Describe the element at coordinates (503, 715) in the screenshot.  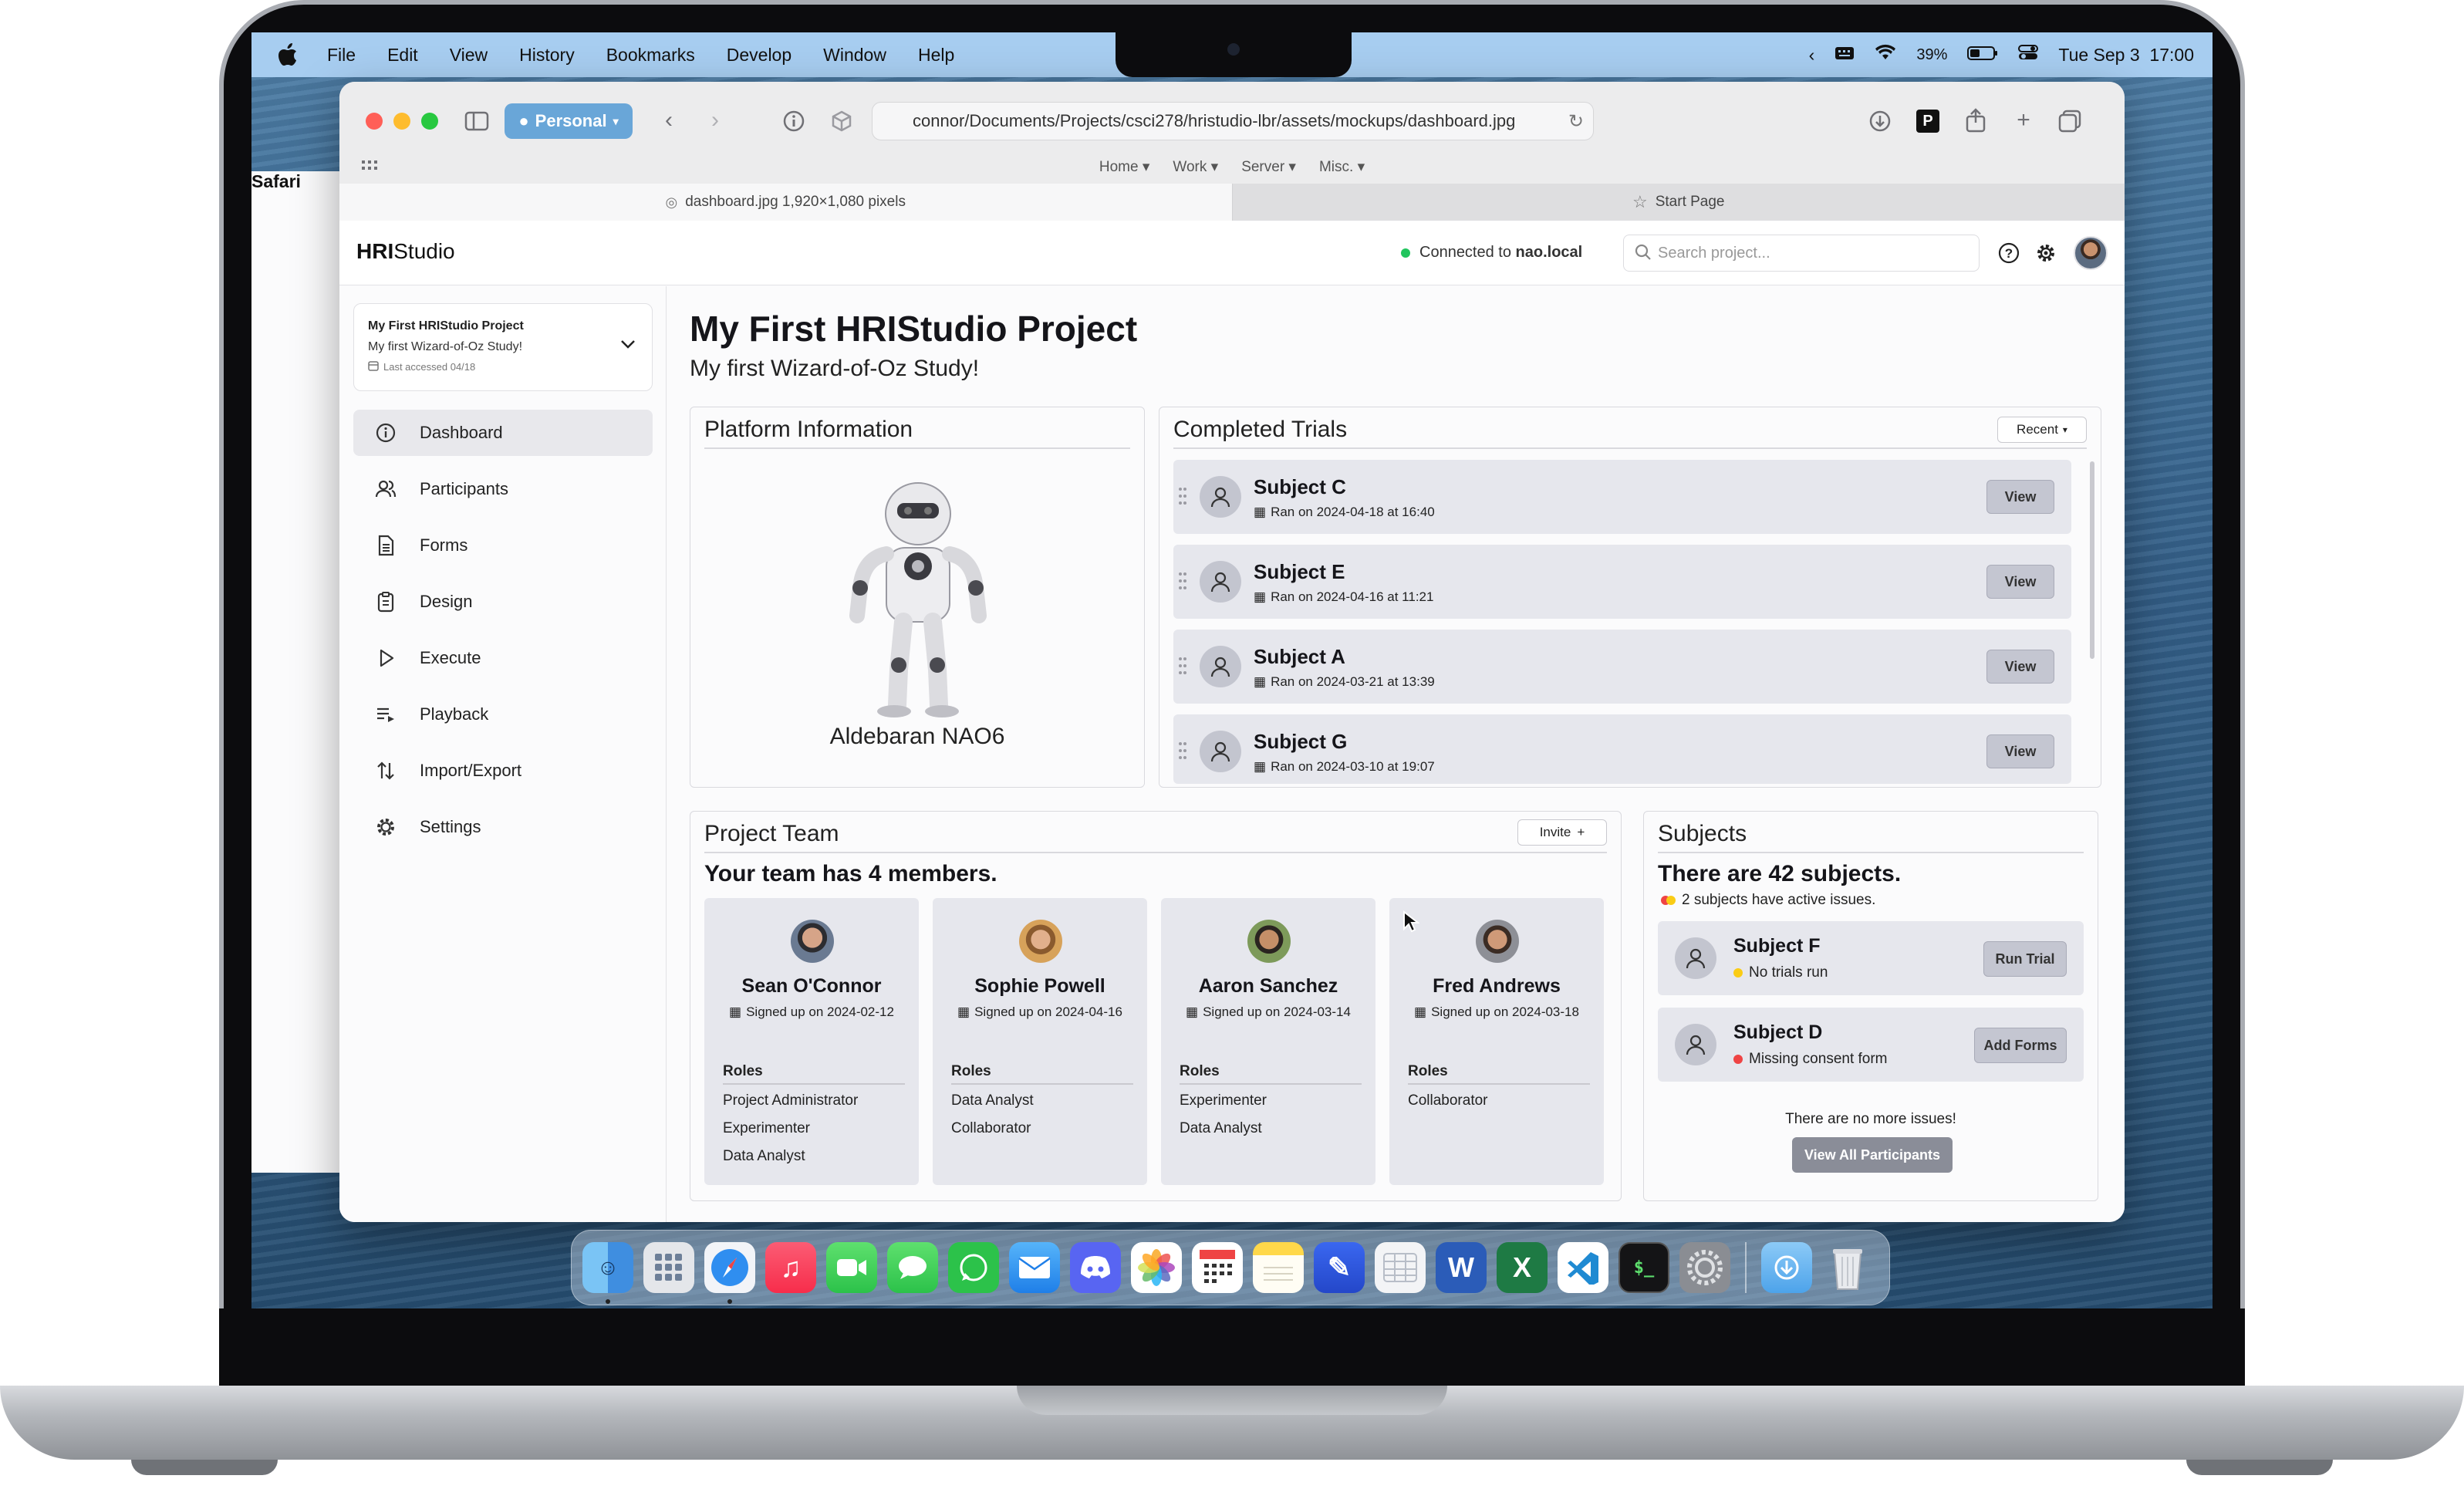
I see `sidebar-item-playback: Playback` at that location.